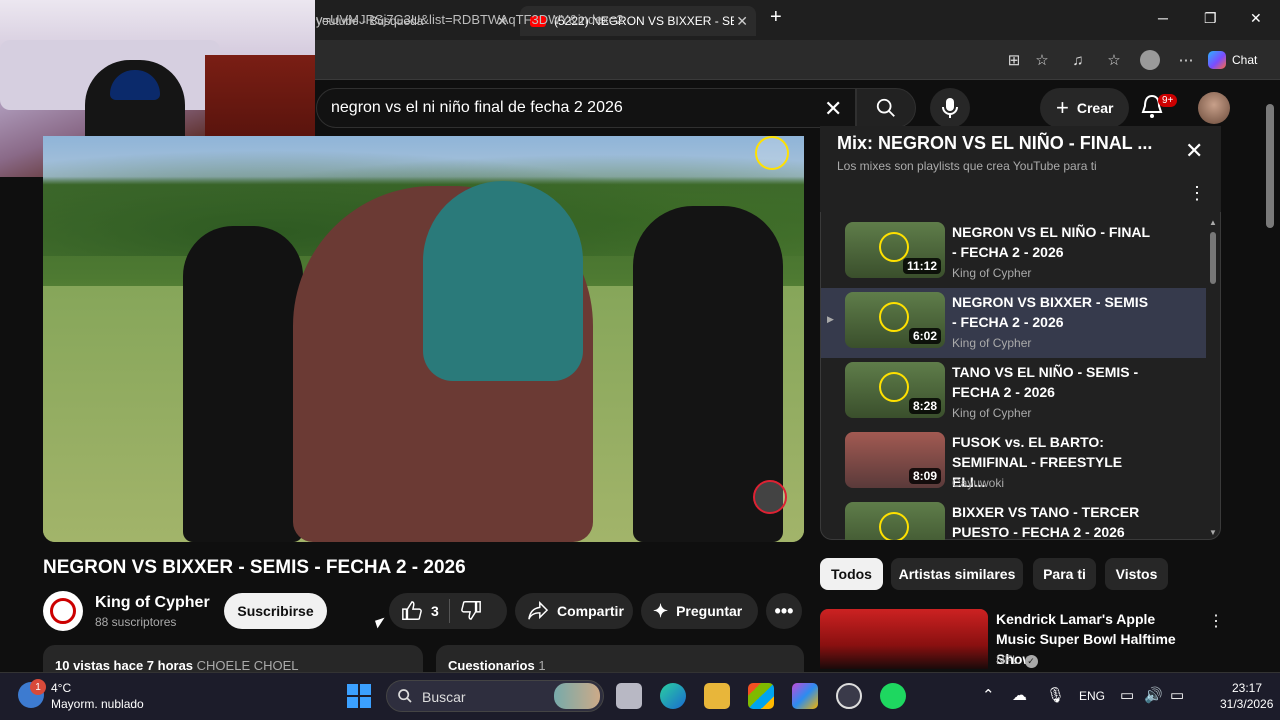 The width and height of the screenshot is (1280, 720). Describe the element at coordinates (893, 696) in the screenshot. I see `spotify-icon` at that location.